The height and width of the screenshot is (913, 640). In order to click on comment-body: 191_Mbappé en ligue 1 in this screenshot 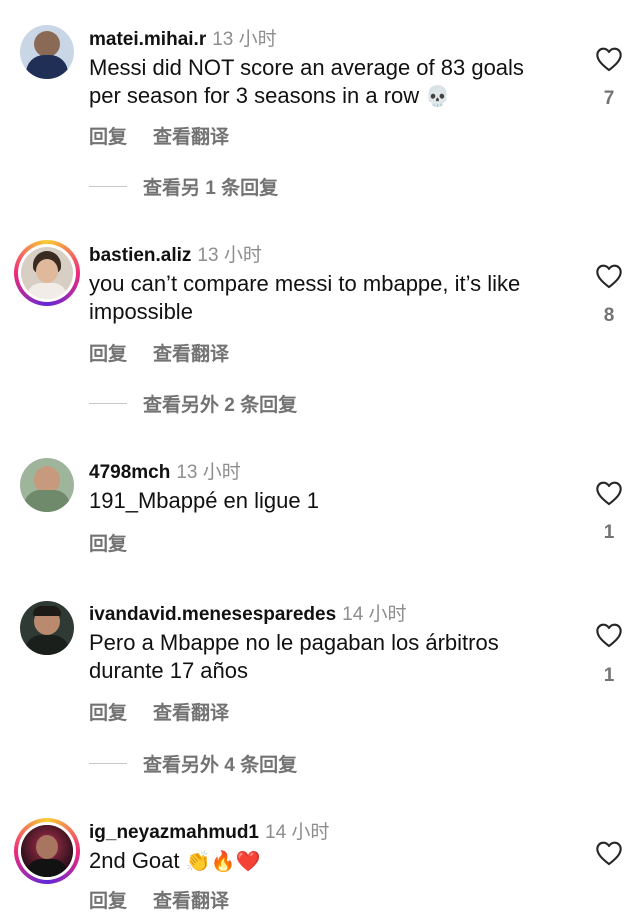, I will do `click(204, 500)`.